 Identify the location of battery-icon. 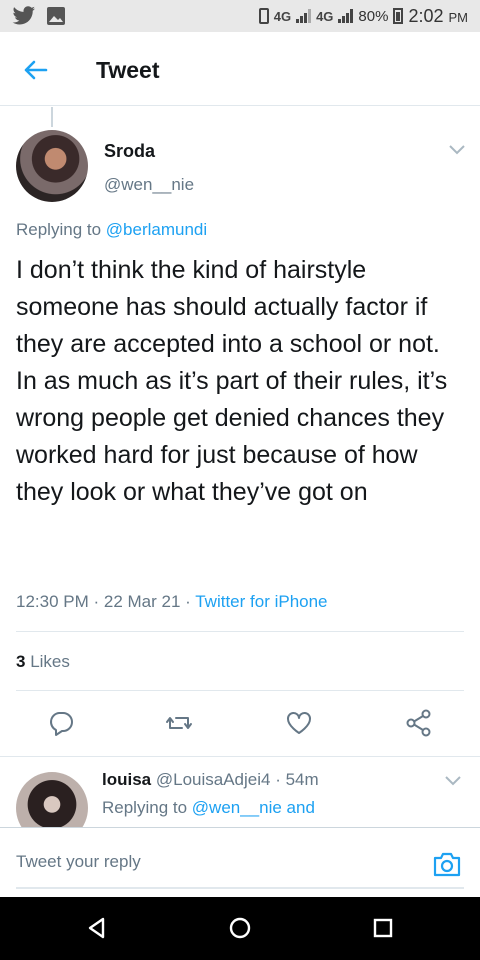
(398, 16).